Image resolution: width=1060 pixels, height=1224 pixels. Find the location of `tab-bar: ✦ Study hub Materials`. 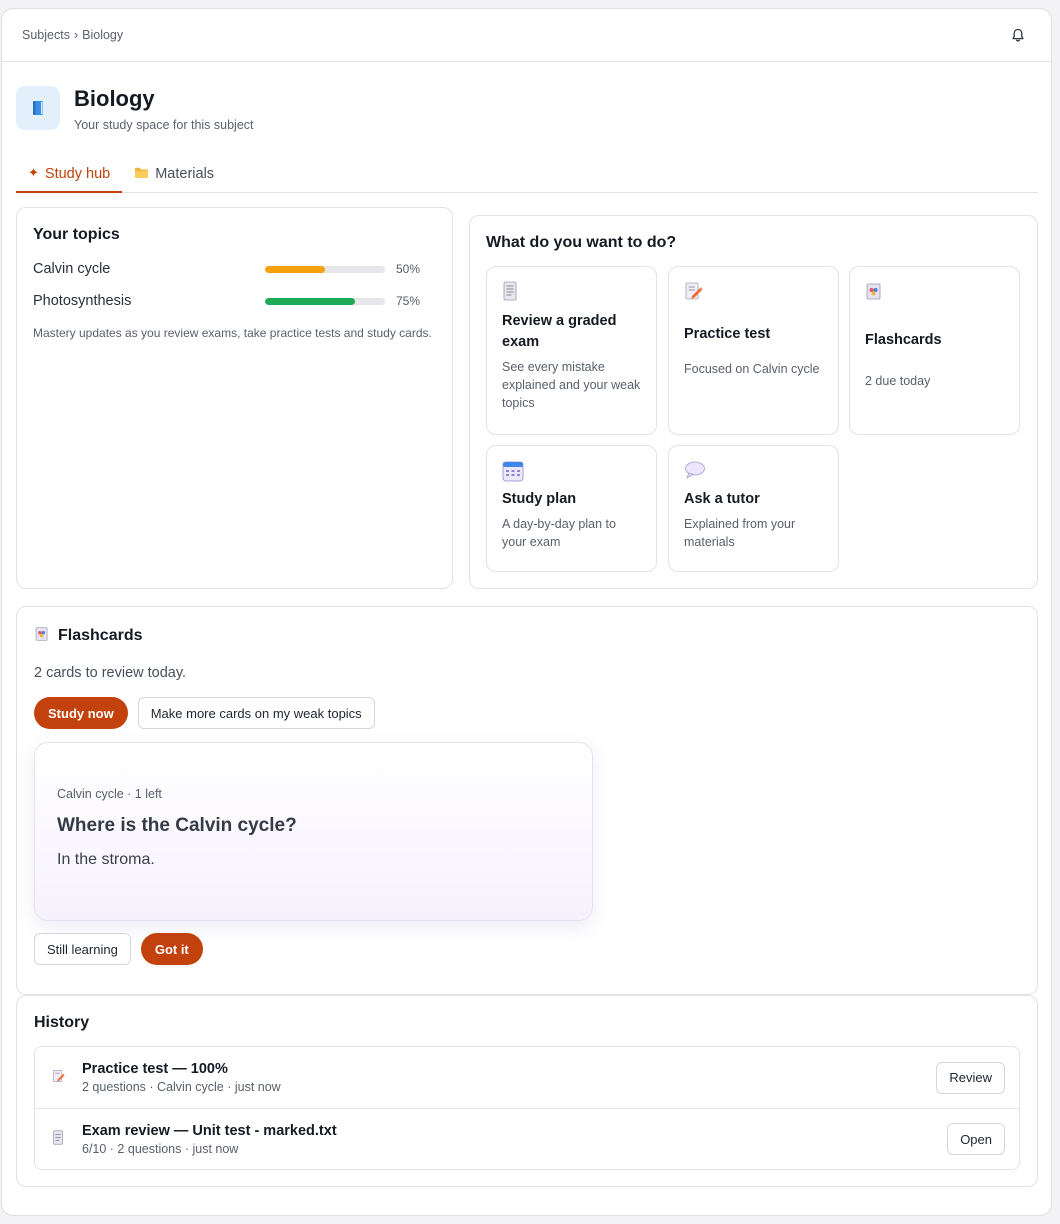

tab-bar: ✦ Study hub Materials is located at coordinates (527, 174).